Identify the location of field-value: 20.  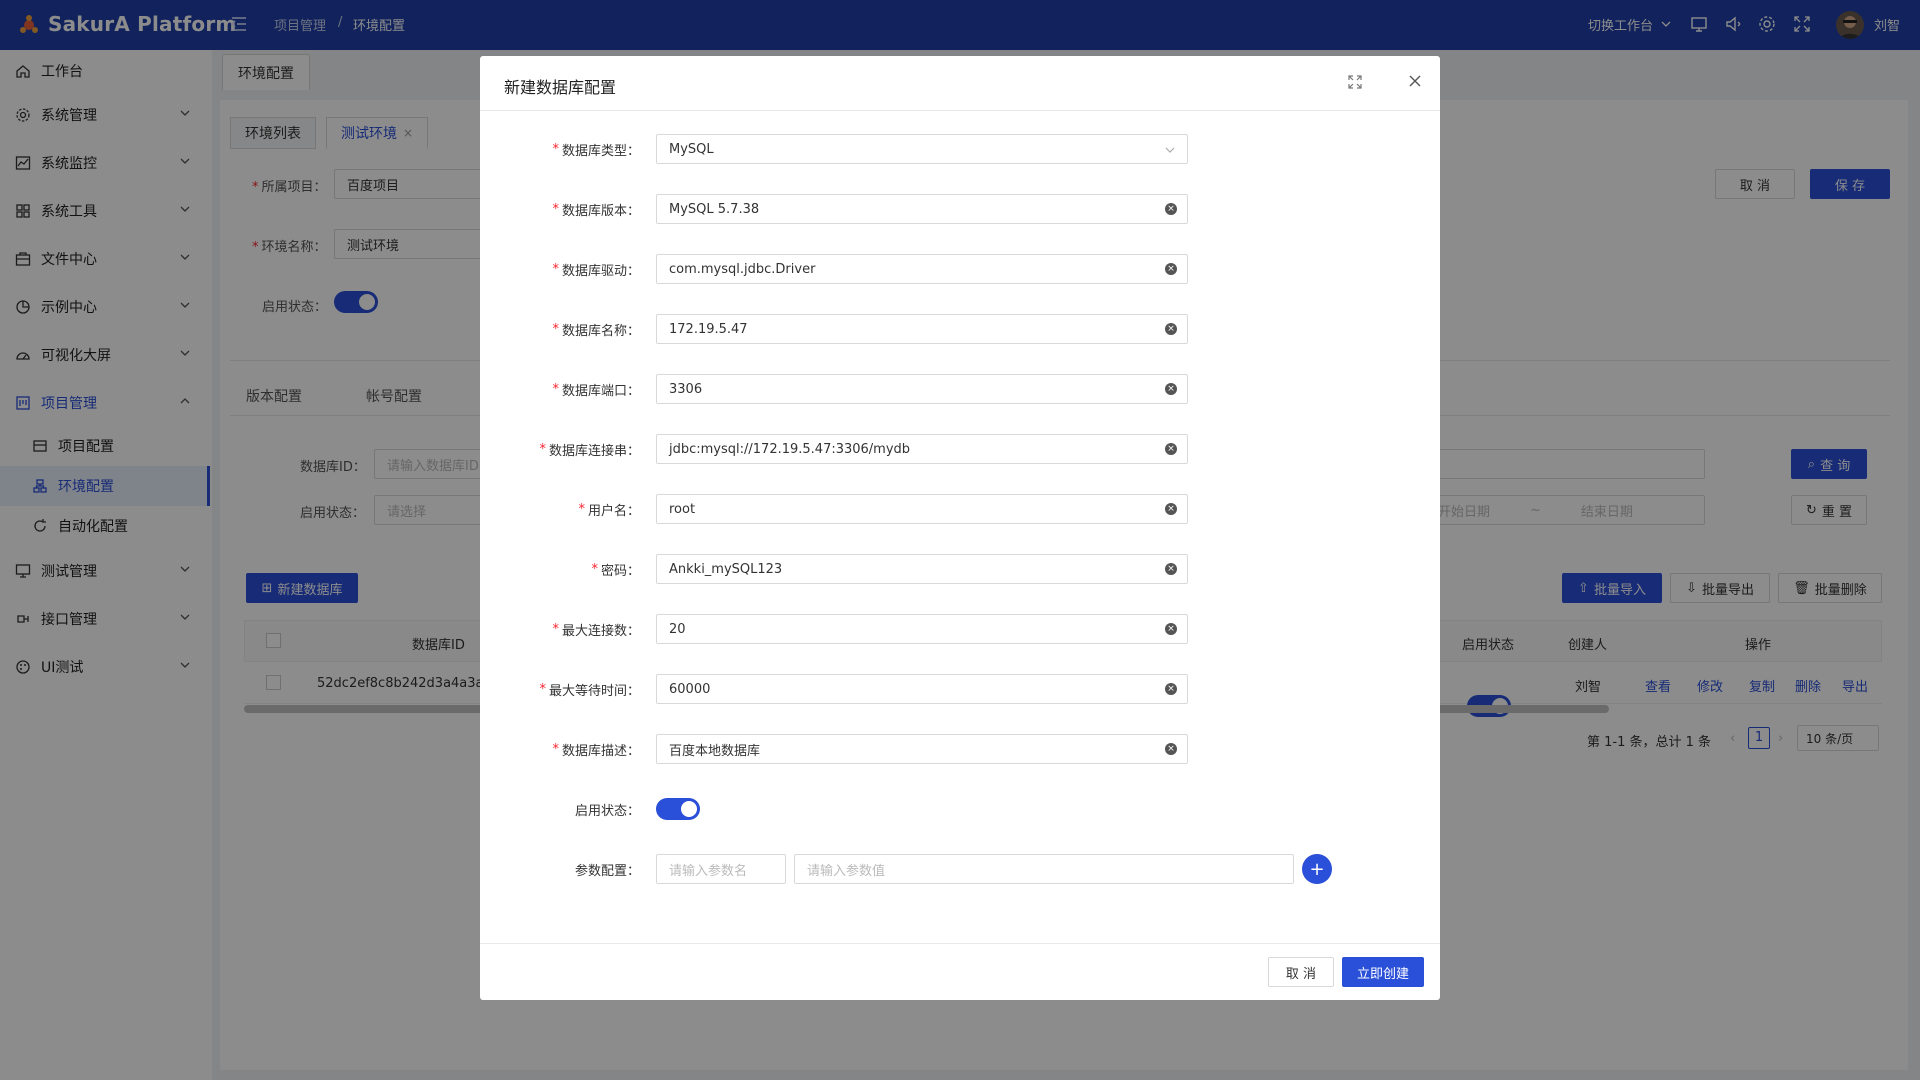
(677, 629).